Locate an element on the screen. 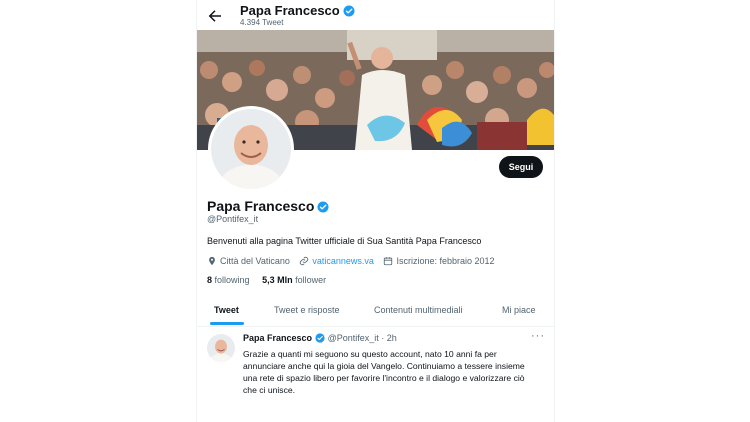  calendar-icon is located at coordinates (388, 261).